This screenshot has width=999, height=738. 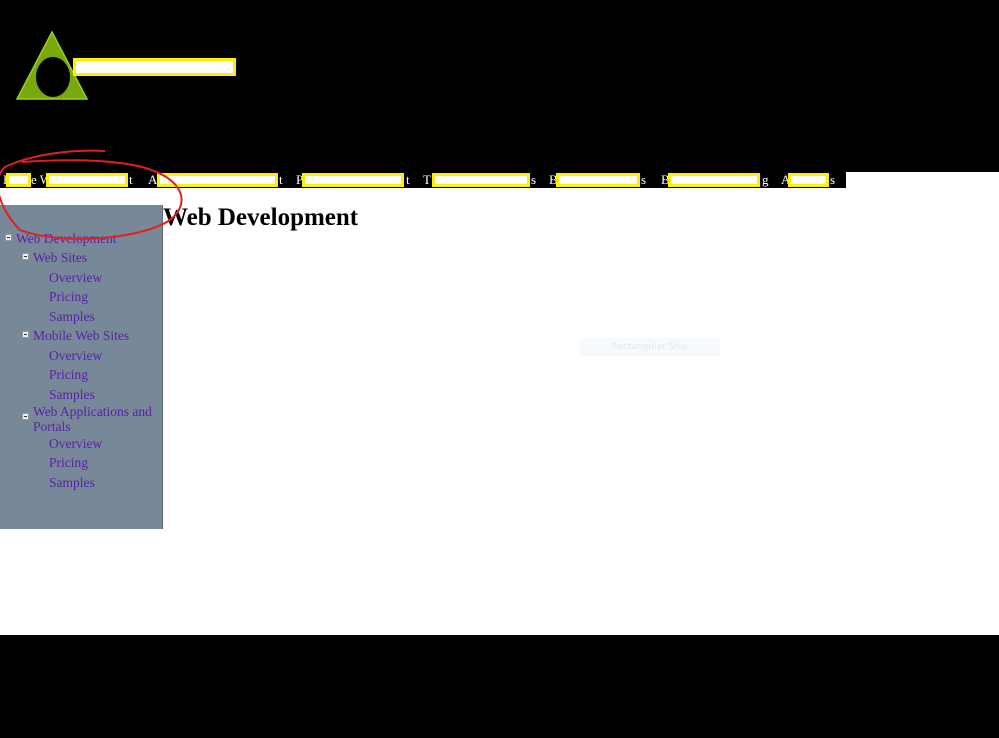 What do you see at coordinates (427, 180) in the screenshot?
I see `nav-item-4-start: T` at bounding box center [427, 180].